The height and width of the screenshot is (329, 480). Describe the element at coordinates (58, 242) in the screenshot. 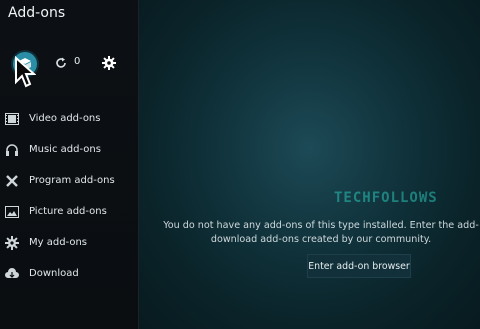

I see `sidebar-item-label: My add-ons` at that location.